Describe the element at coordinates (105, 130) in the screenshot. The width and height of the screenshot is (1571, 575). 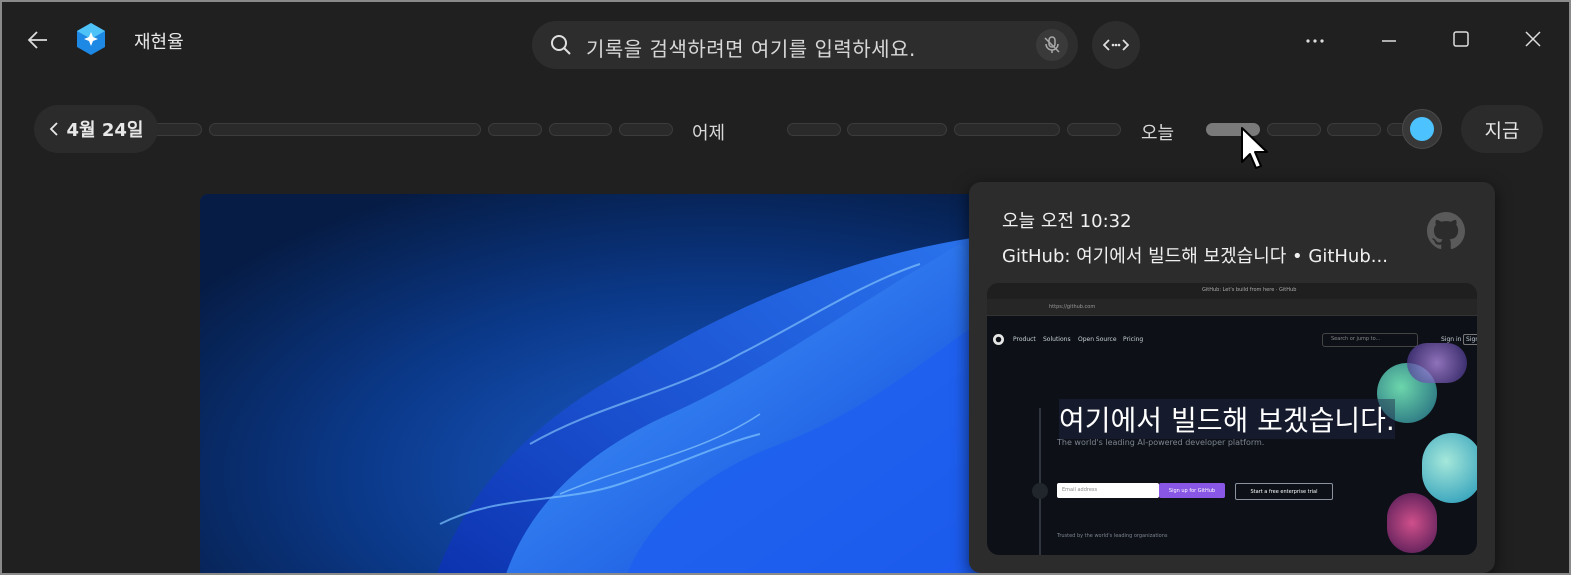
I see `date-label: 4월 24일` at that location.